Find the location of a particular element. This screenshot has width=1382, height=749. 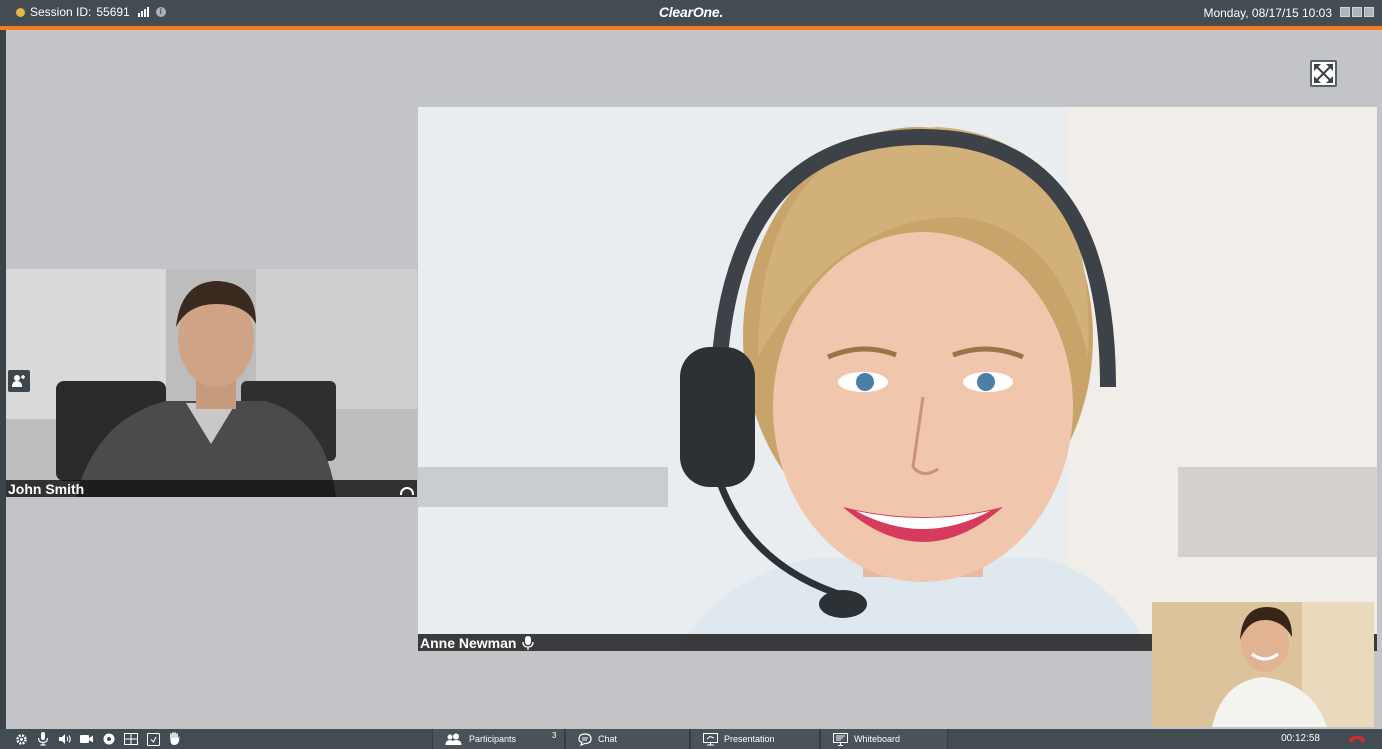

hang-up-icon is located at coordinates (1357, 739).